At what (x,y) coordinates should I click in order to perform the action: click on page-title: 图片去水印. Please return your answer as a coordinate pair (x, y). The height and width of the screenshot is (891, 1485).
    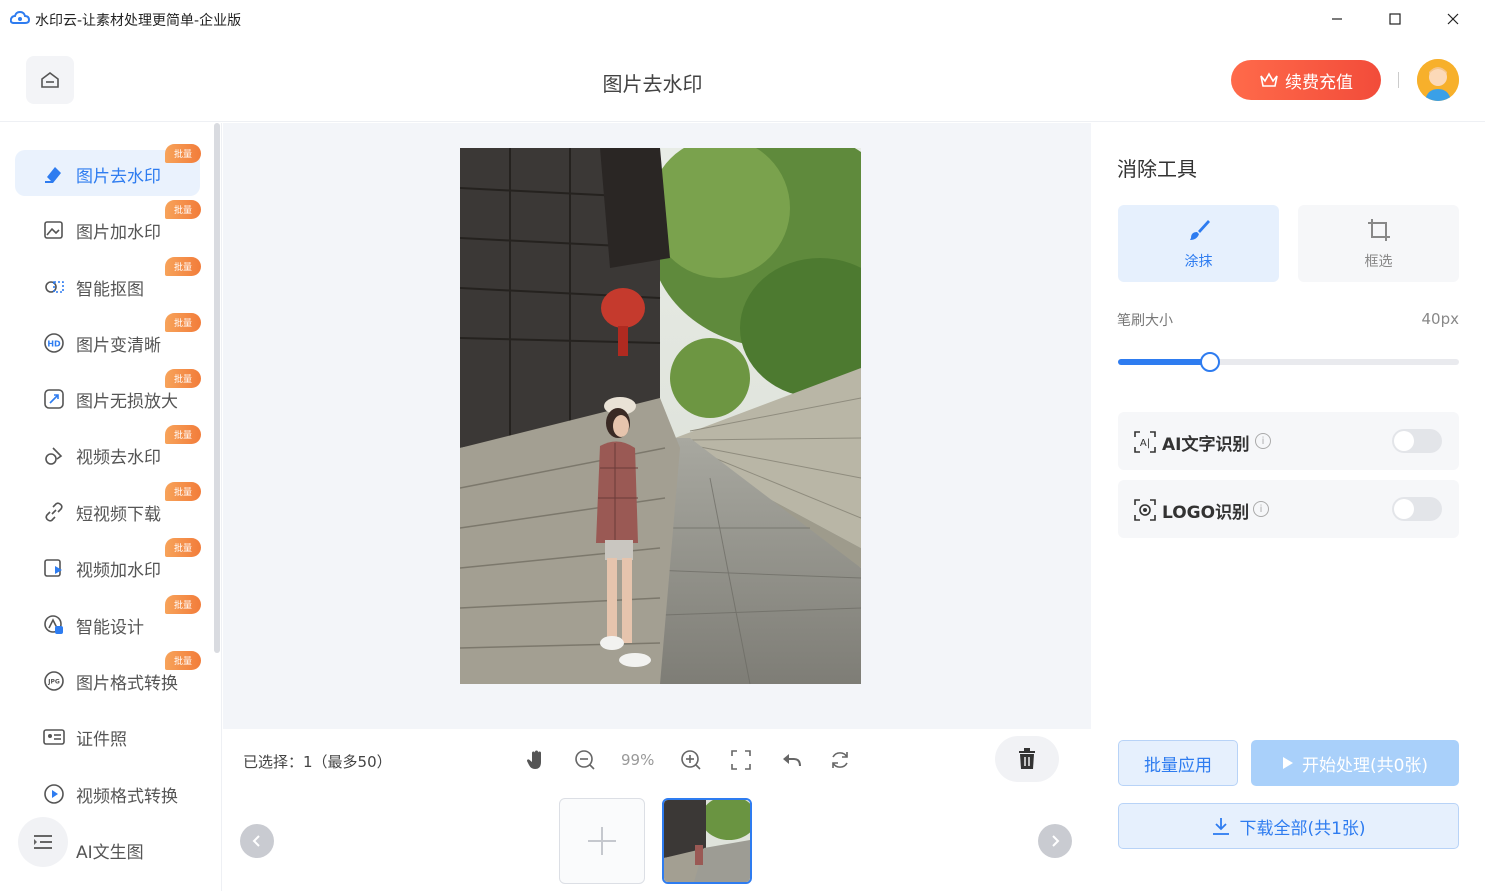
    Looking at the image, I should click on (652, 84).